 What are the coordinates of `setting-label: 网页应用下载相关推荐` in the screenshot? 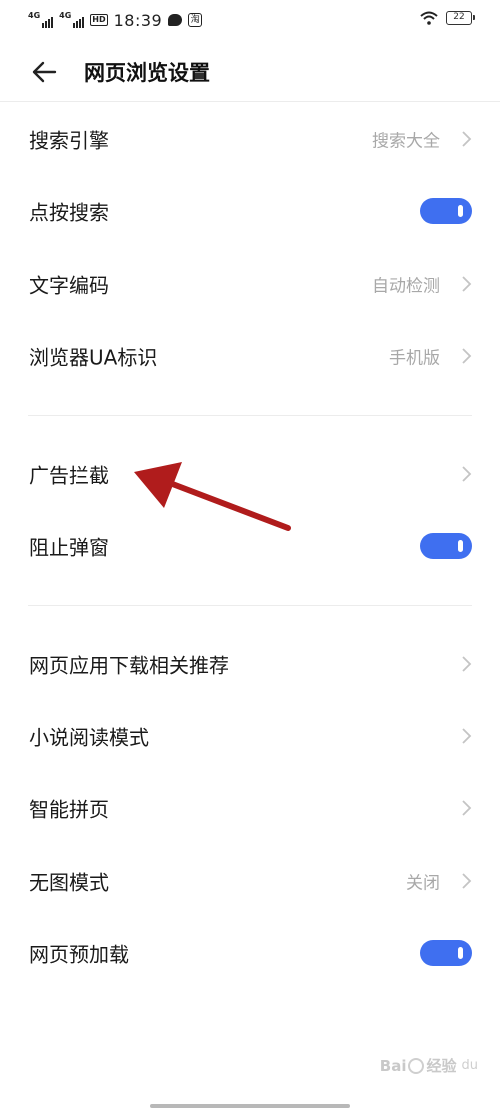 It's located at (129, 665).